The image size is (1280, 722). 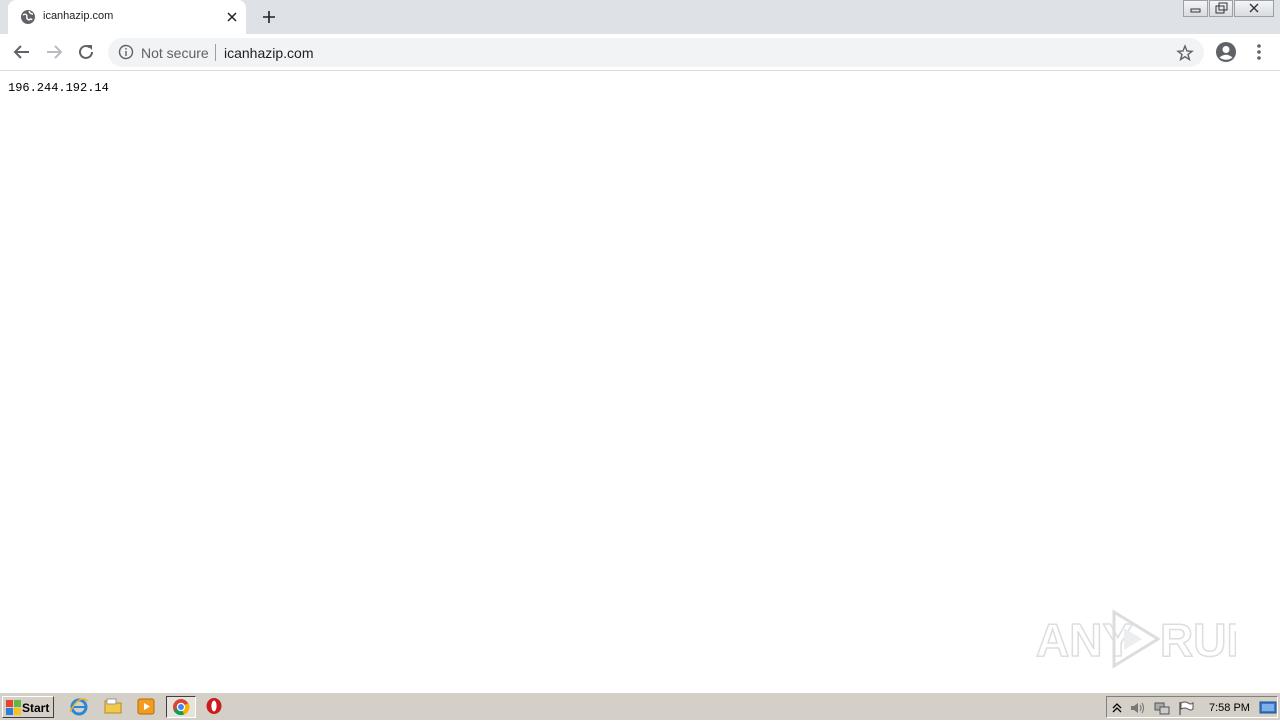 What do you see at coordinates (1198, 640) in the screenshot?
I see `svg-text: RUN` at bounding box center [1198, 640].